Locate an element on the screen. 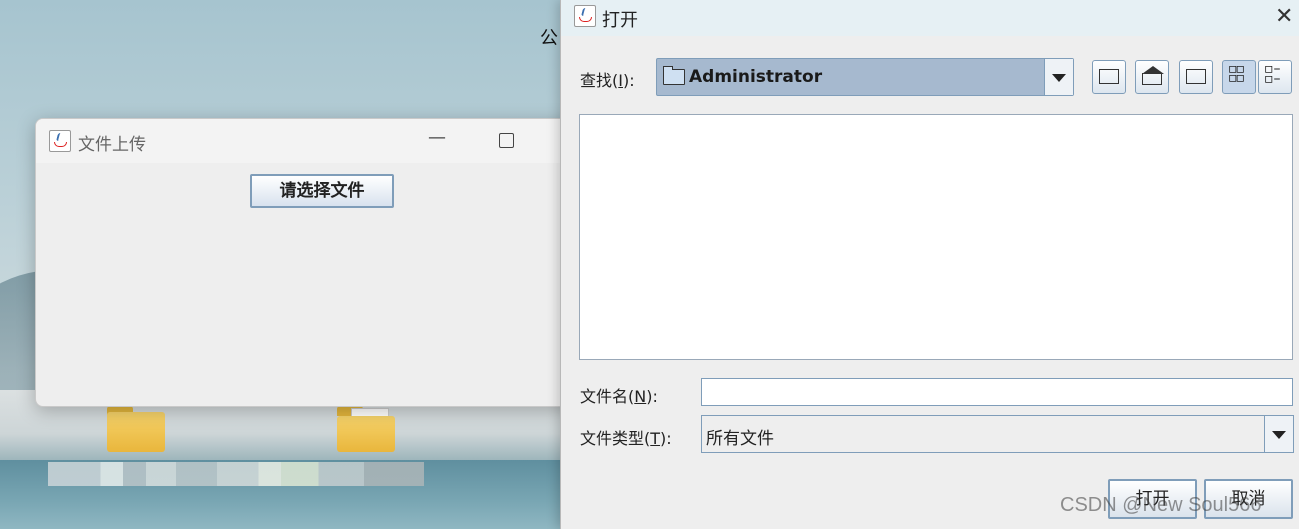 The height and width of the screenshot is (529, 1299). choose-file-button: 请选择文件 is located at coordinates (322, 191).